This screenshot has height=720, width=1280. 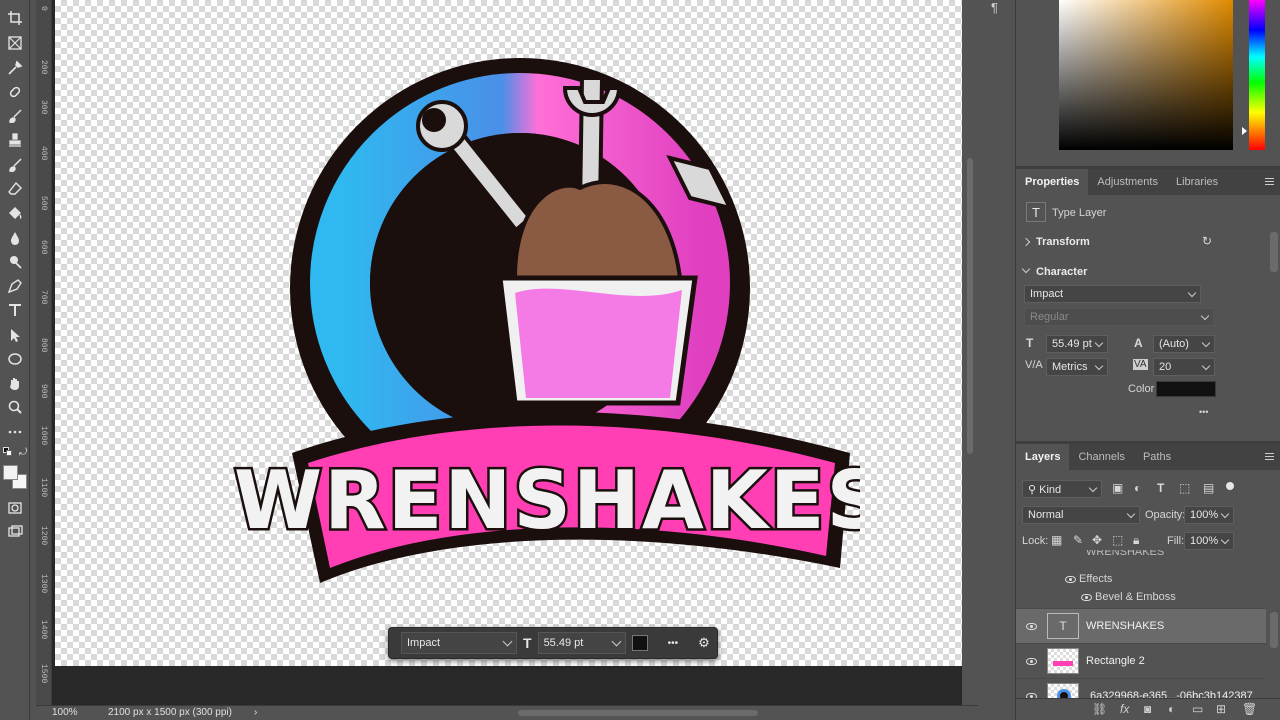 What do you see at coordinates (1115, 661) in the screenshot?
I see `layer-name: Rectangle 2` at bounding box center [1115, 661].